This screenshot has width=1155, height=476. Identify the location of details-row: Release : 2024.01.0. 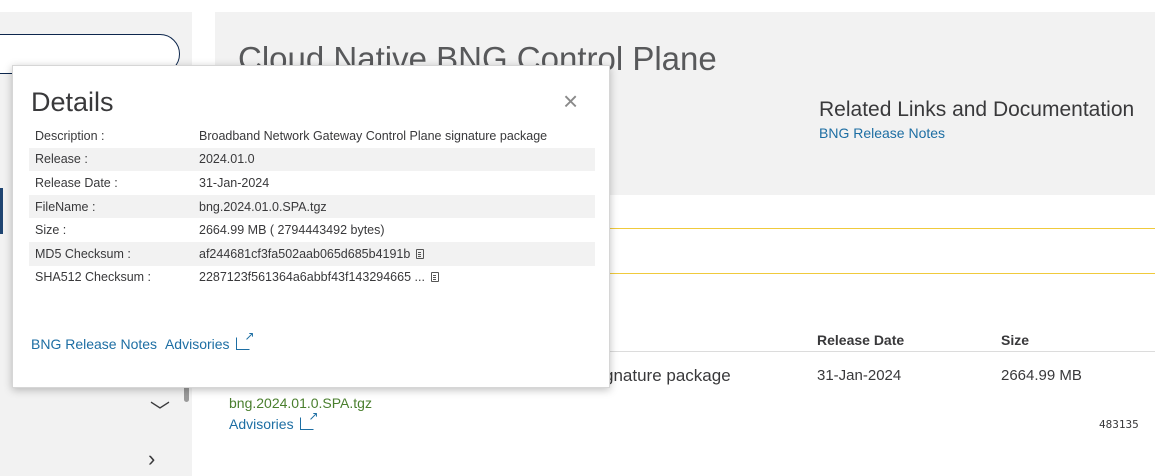
(312, 159).